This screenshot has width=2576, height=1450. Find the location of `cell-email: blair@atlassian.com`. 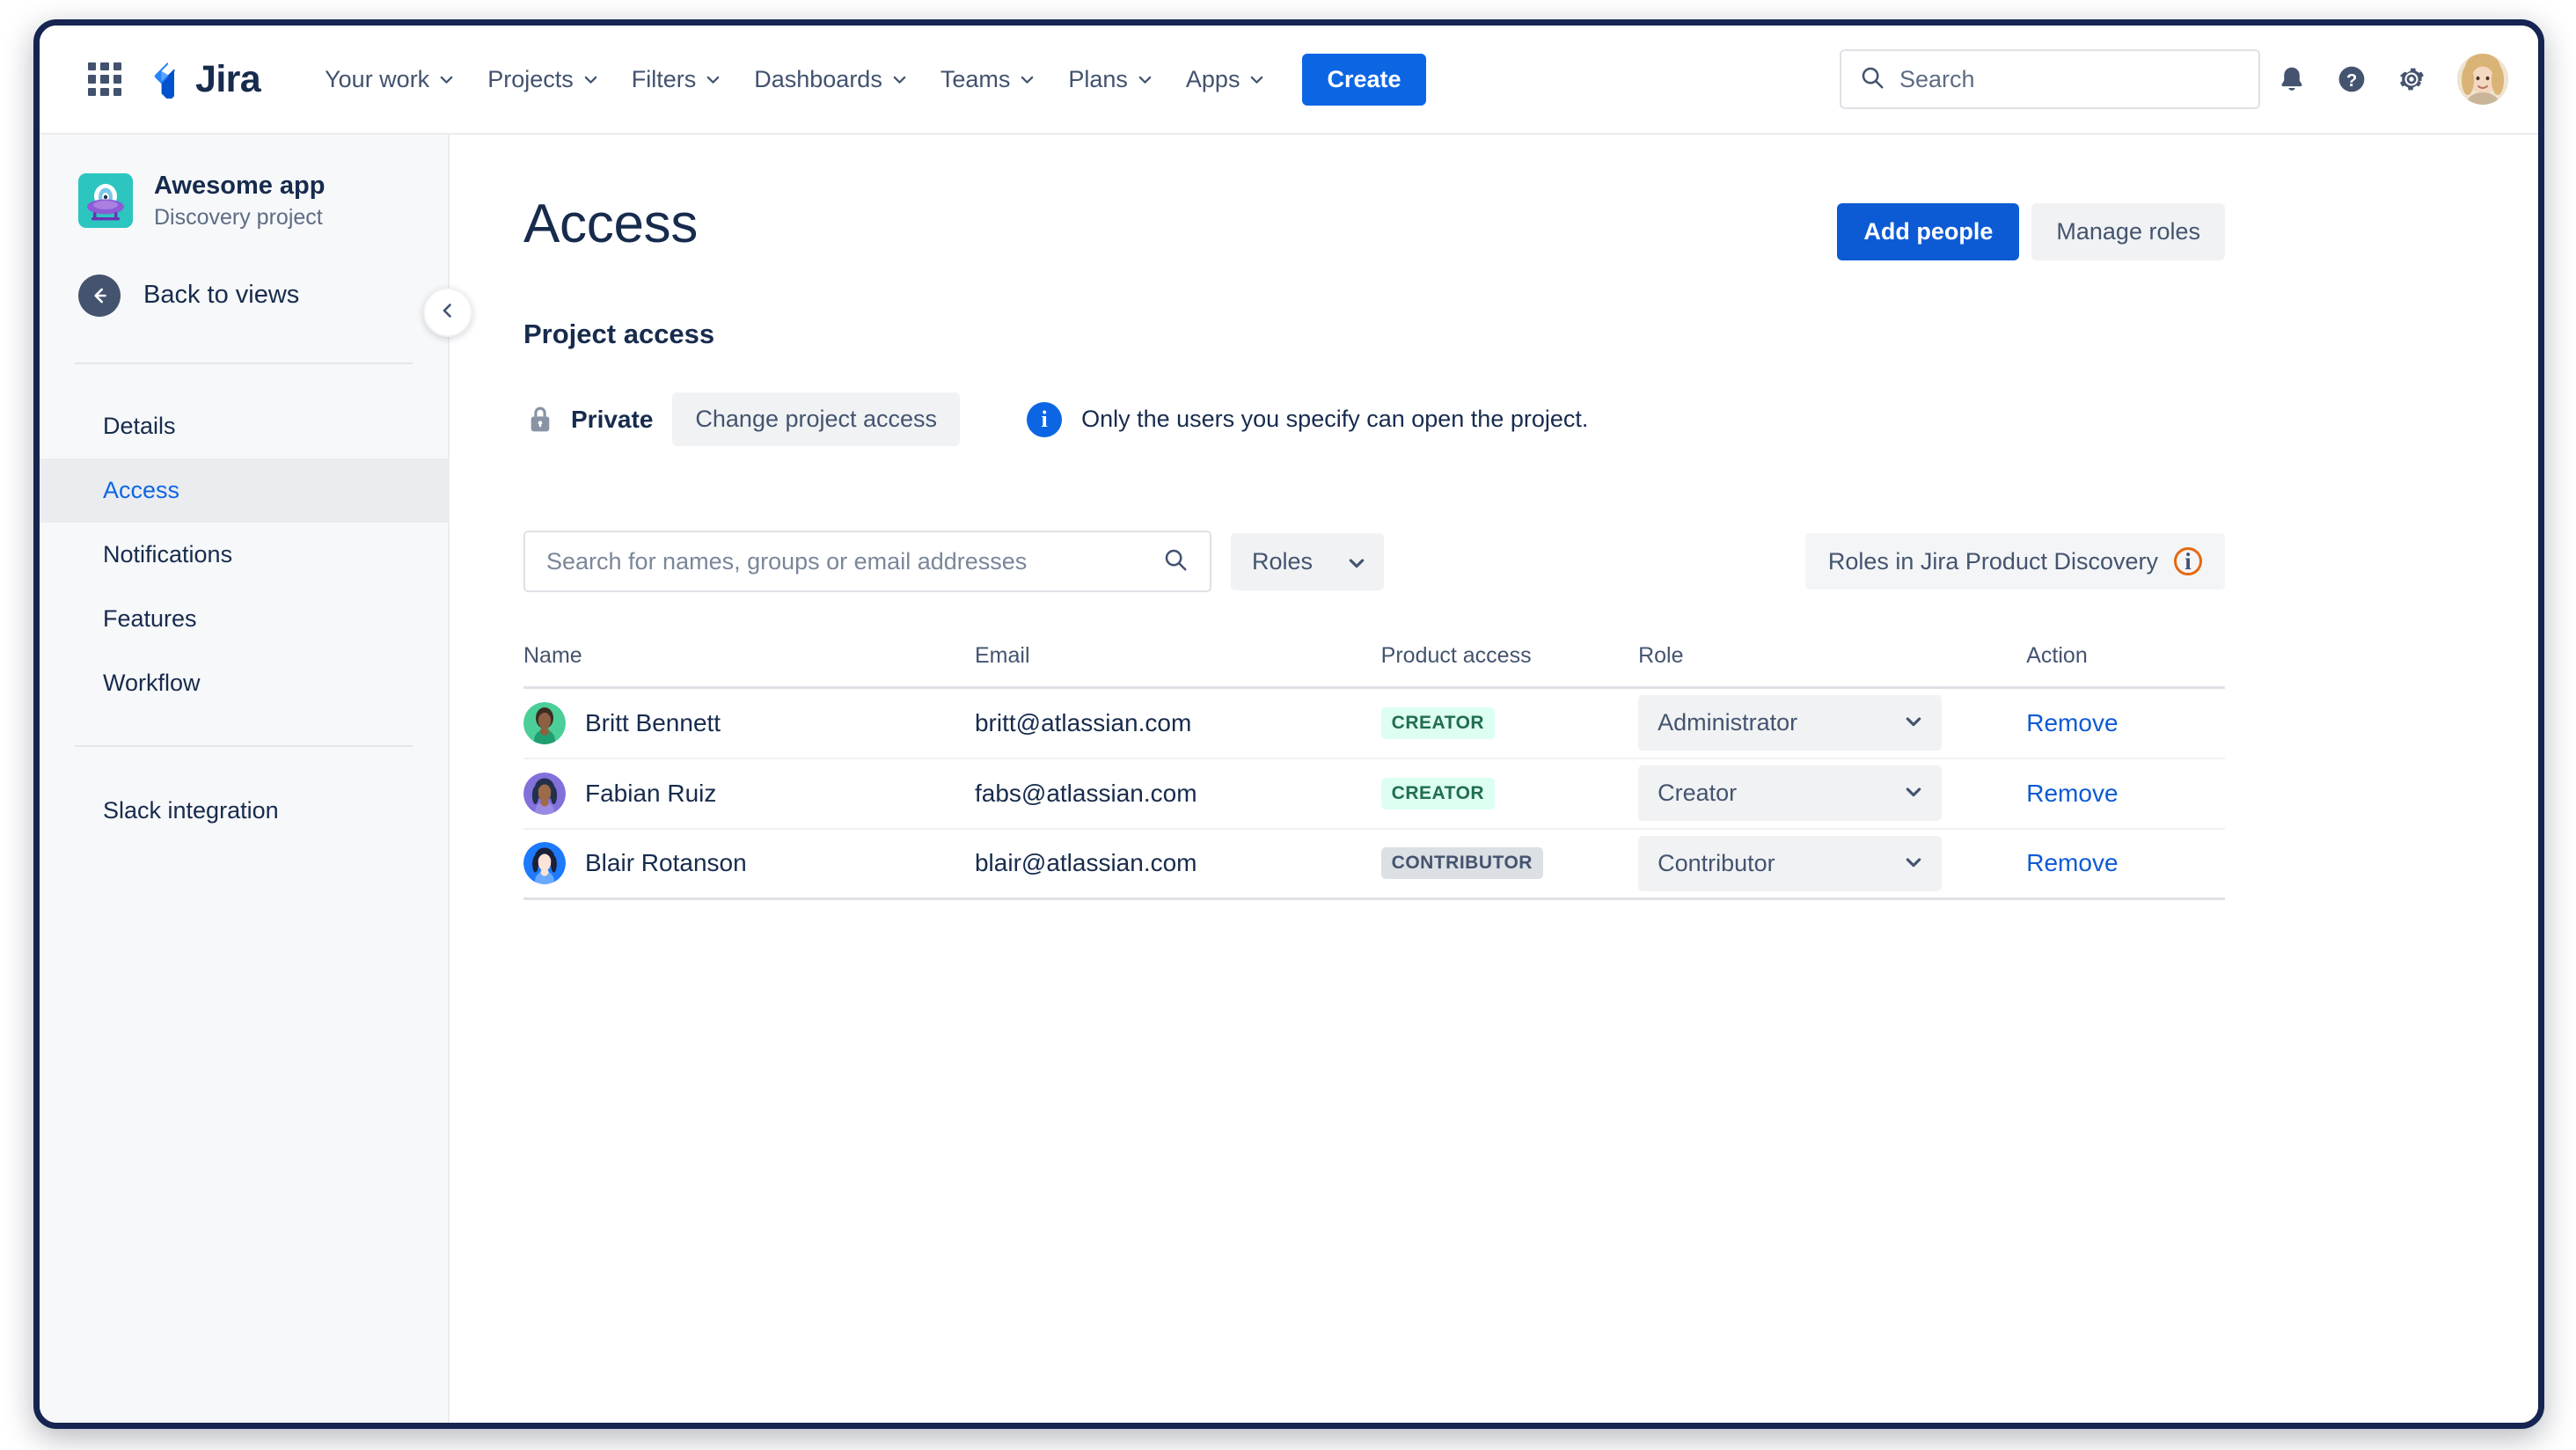

cell-email: blair@atlassian.com is located at coordinates (1177, 864).